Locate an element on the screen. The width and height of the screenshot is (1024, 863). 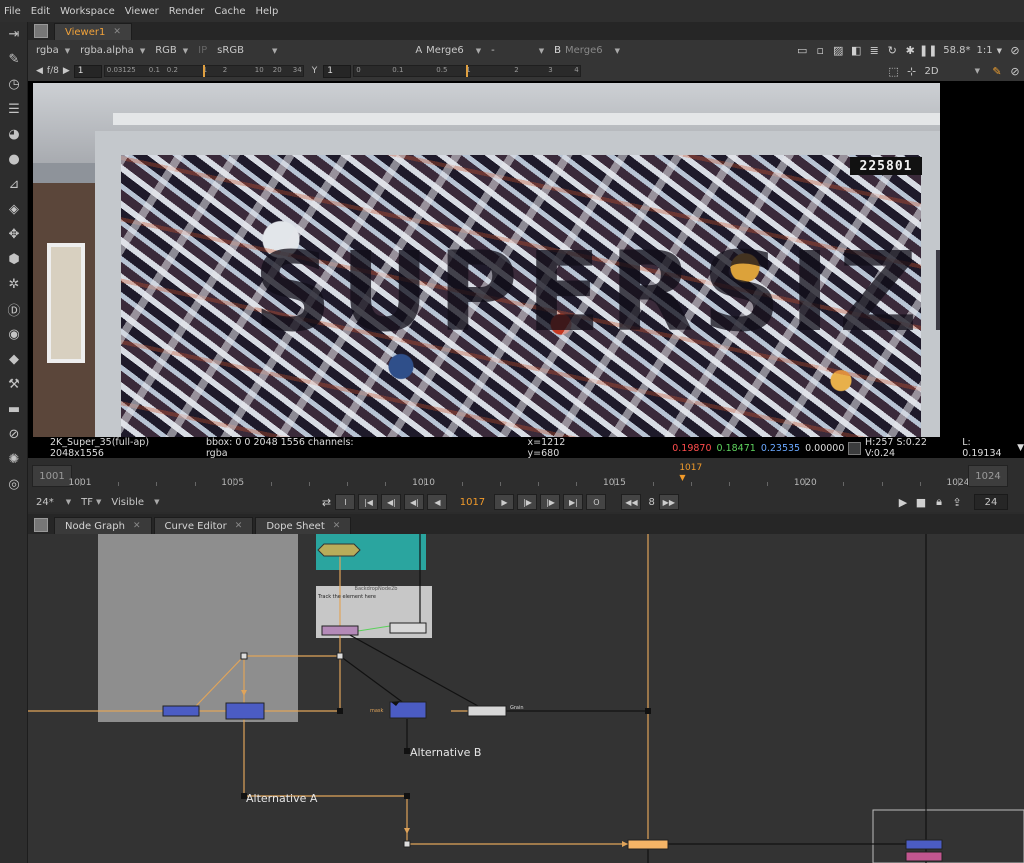
transform-icon: ✥ is located at coordinates (14, 234).